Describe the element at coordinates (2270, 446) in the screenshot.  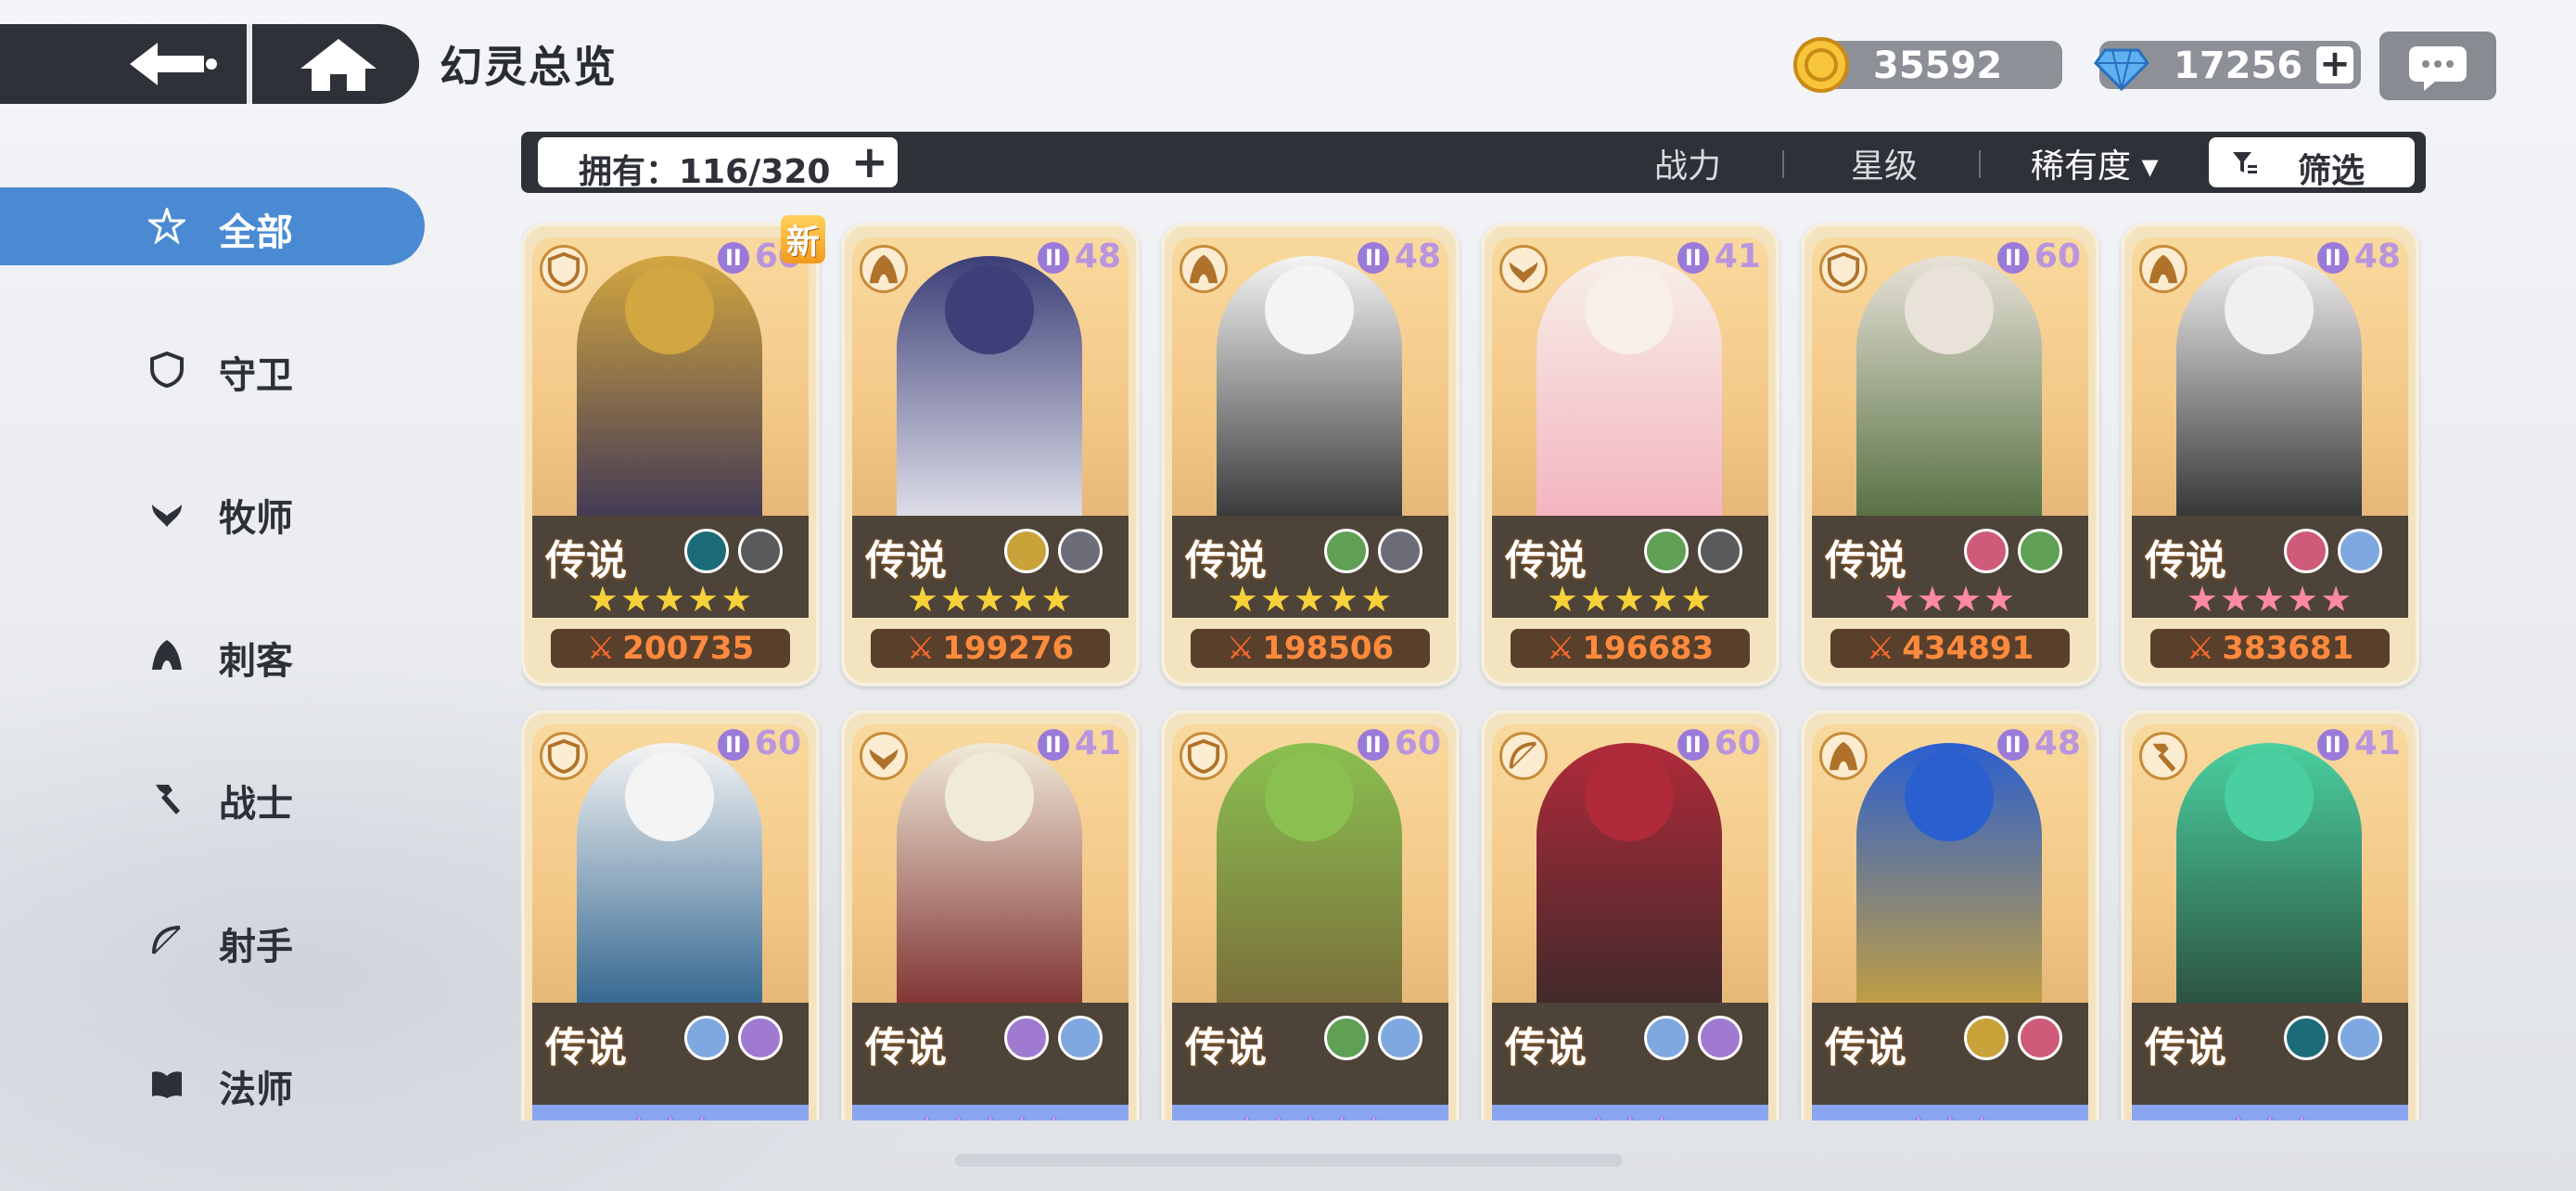
I see `hero-card: II 48 传说 ★★★★★ ⚔ 383681` at that location.